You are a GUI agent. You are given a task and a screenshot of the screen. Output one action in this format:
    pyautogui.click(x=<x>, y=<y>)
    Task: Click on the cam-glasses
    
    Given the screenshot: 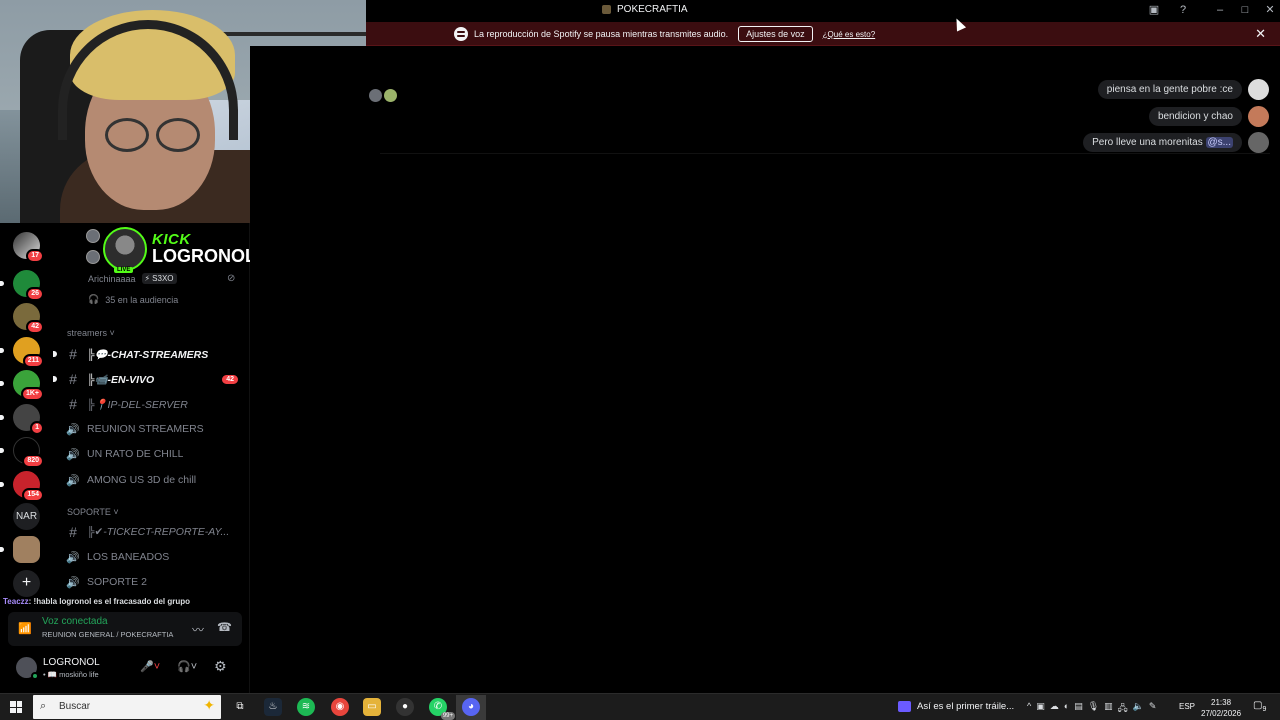 What is the action you would take?
    pyautogui.click(x=152, y=135)
    